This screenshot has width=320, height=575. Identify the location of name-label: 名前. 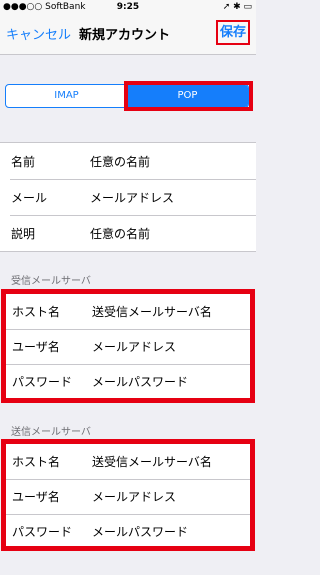
(23, 162).